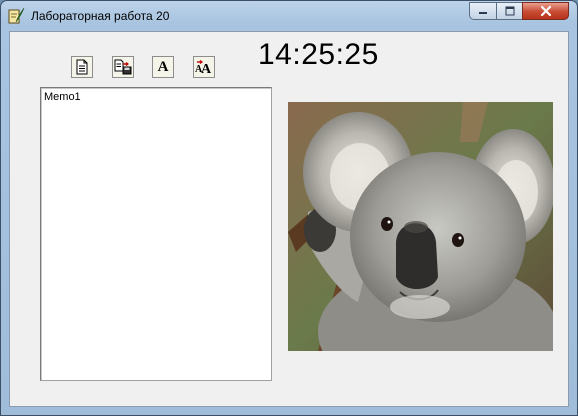 The width and height of the screenshot is (578, 416). I want to click on svg-text: A, so click(206, 68).